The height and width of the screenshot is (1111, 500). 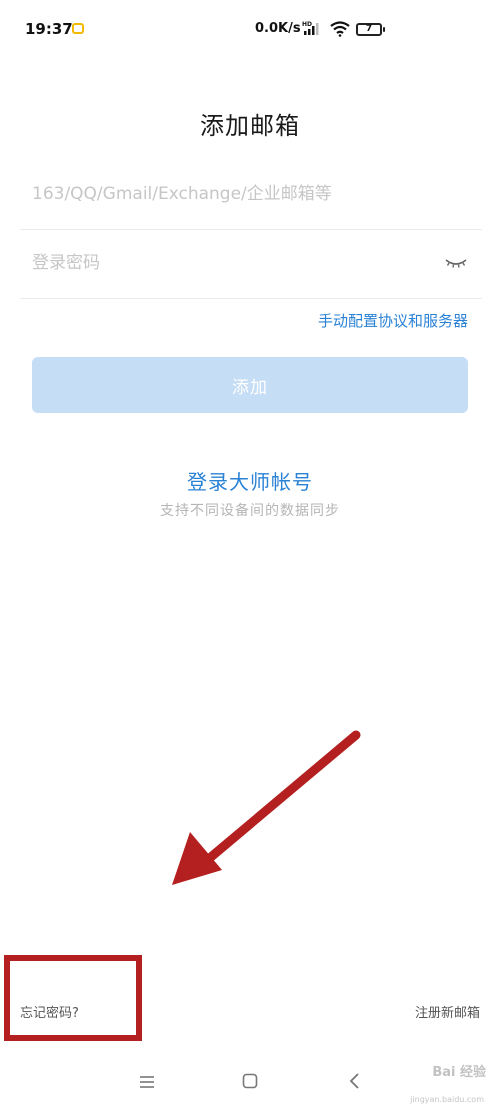 I want to click on svg-text: HD, so click(x=307, y=24).